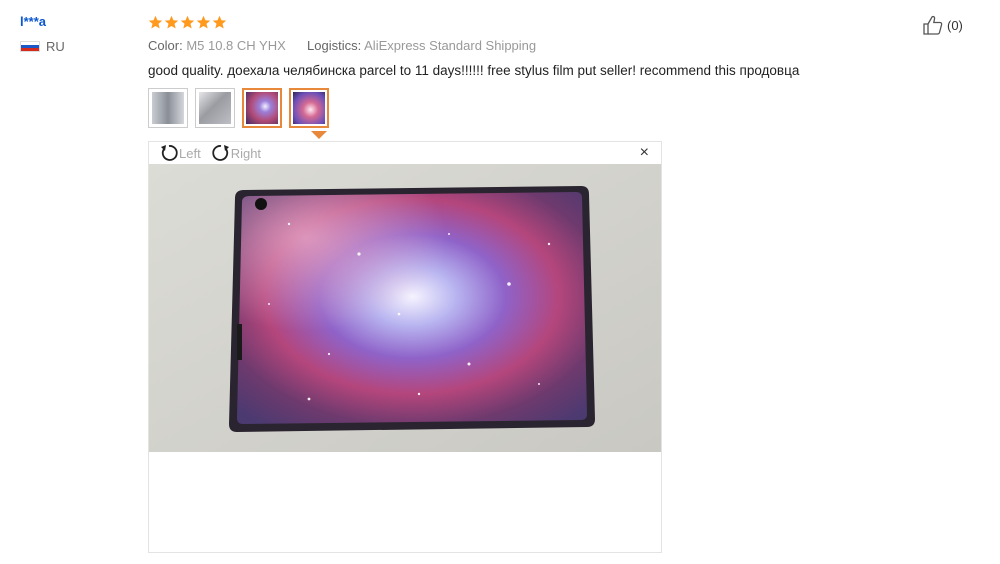 The height and width of the screenshot is (564, 1000). What do you see at coordinates (236, 45) in the screenshot?
I see `color-value: M5 10.8 CH YHX` at bounding box center [236, 45].